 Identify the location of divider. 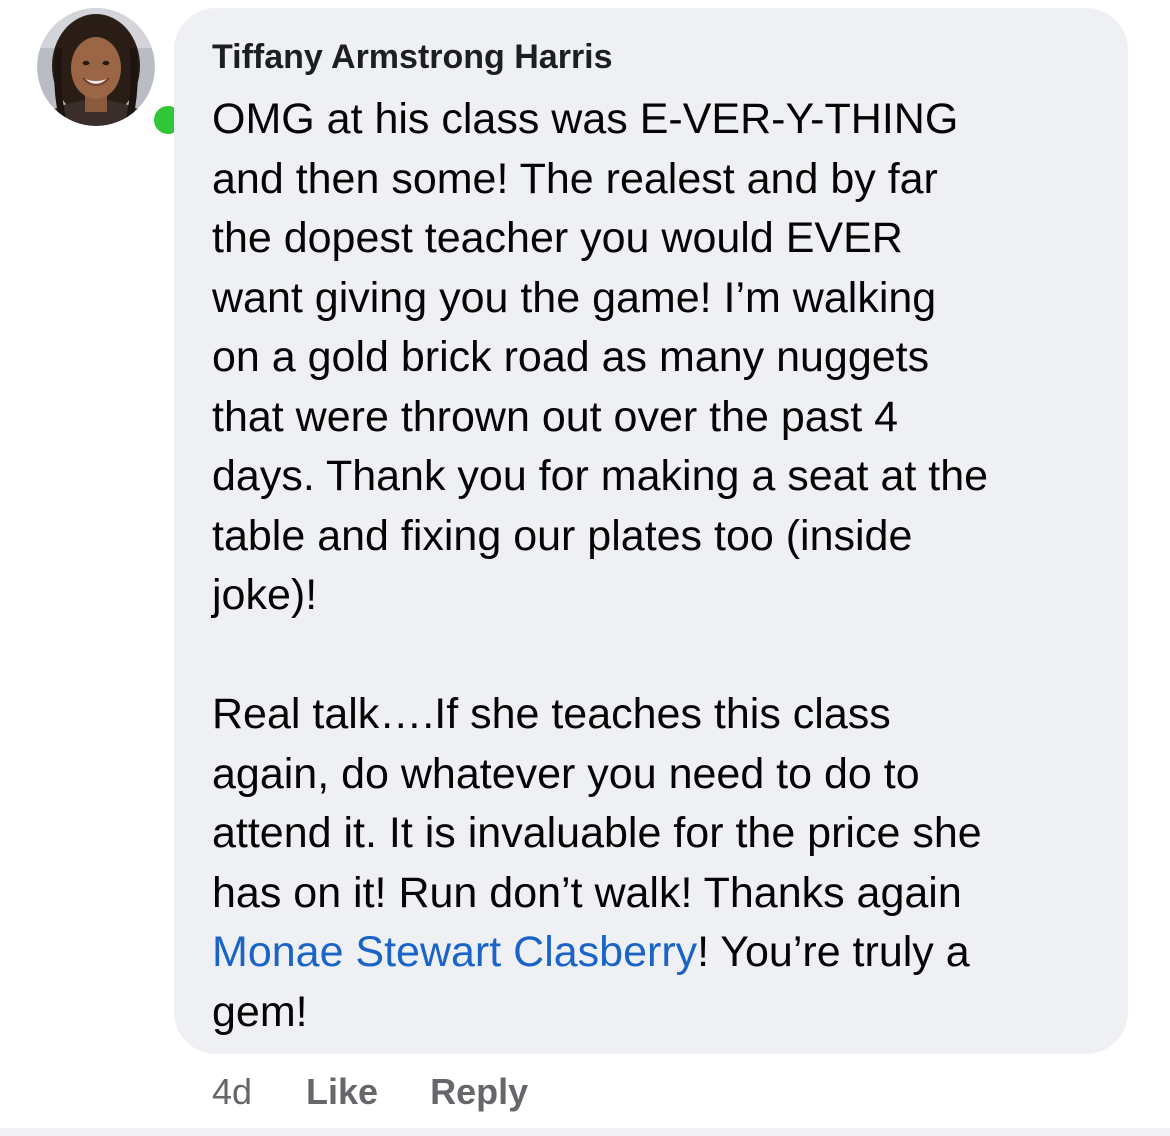
(585, 1132).